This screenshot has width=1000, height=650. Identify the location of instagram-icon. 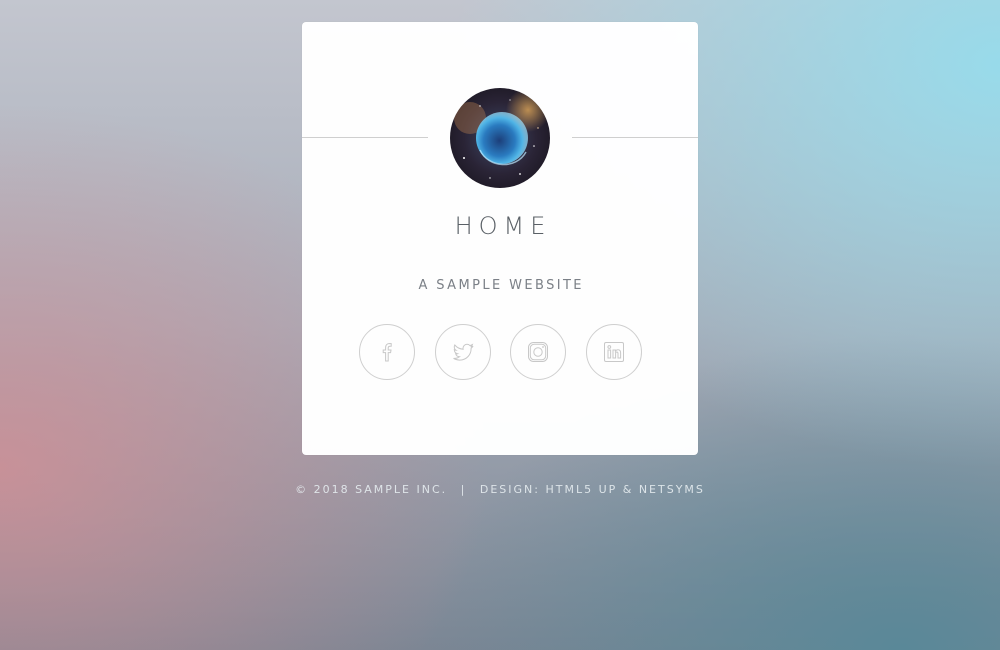
(538, 352).